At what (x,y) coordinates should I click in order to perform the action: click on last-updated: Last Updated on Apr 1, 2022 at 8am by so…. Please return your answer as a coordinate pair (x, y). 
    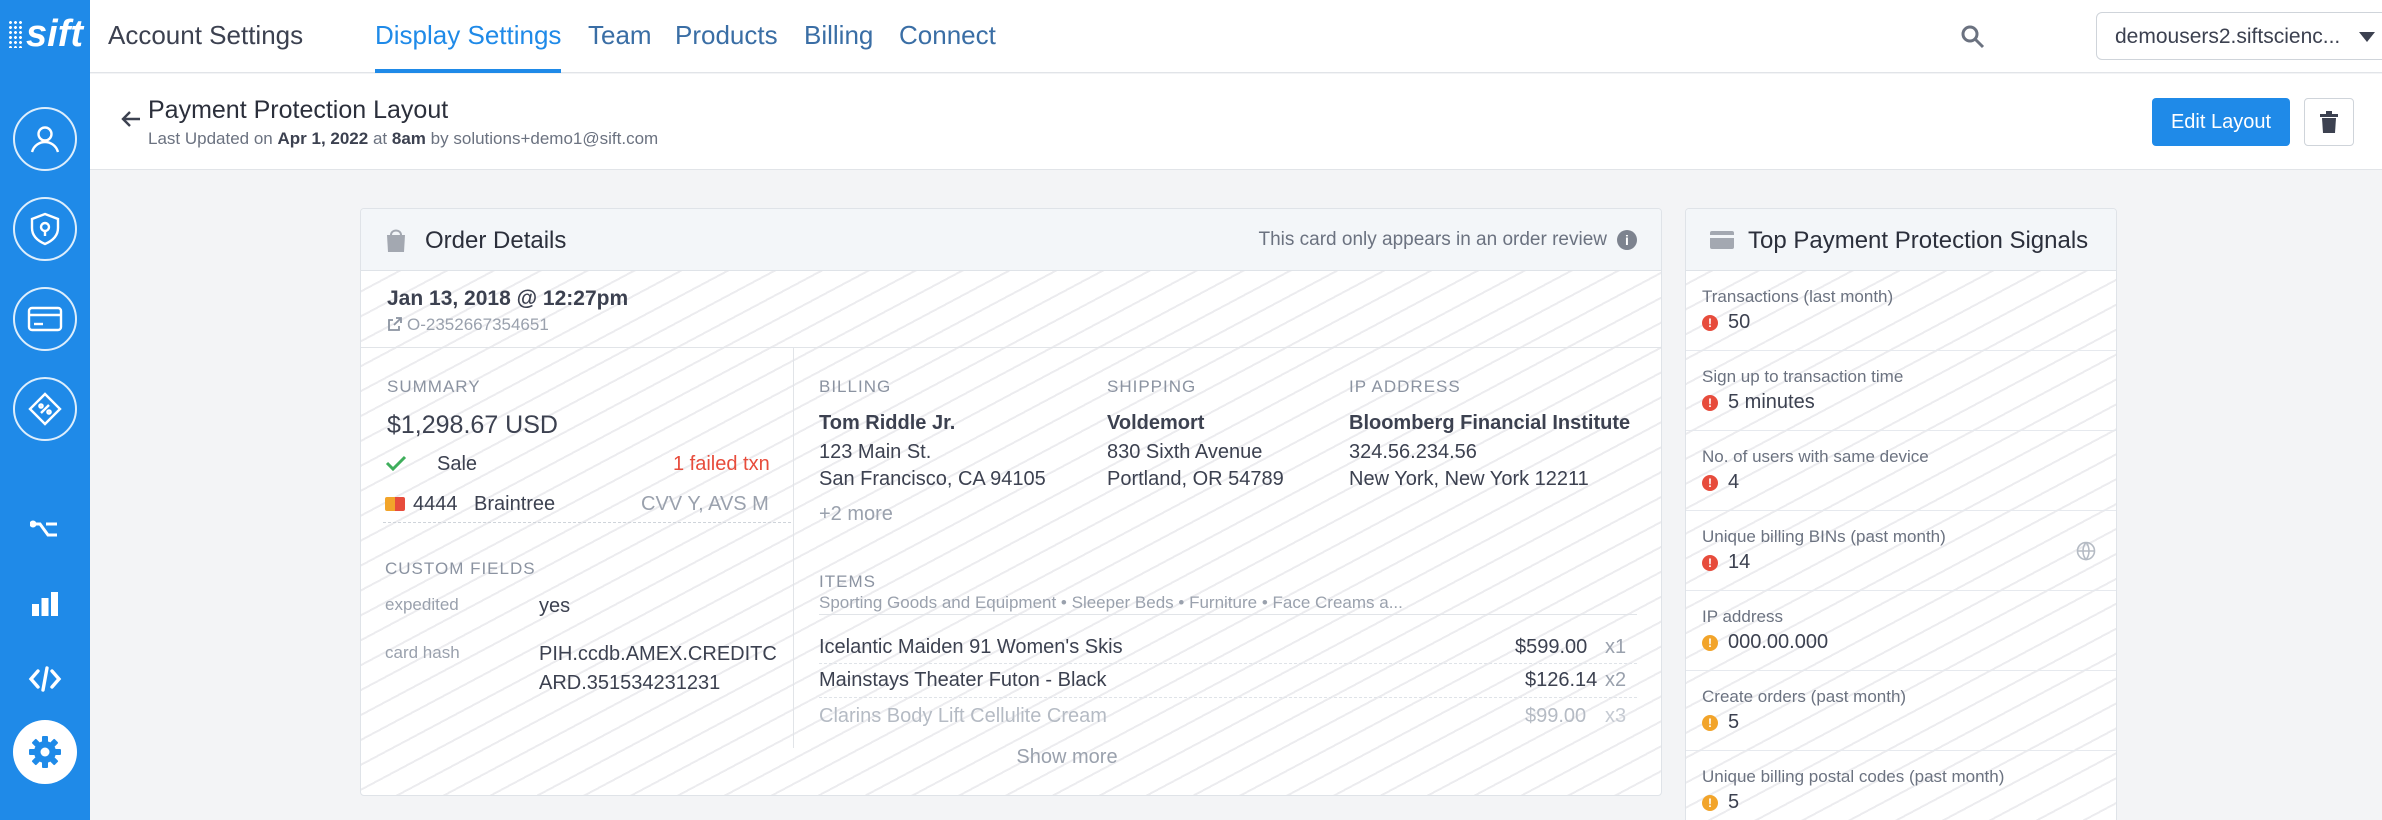
    Looking at the image, I should click on (403, 139).